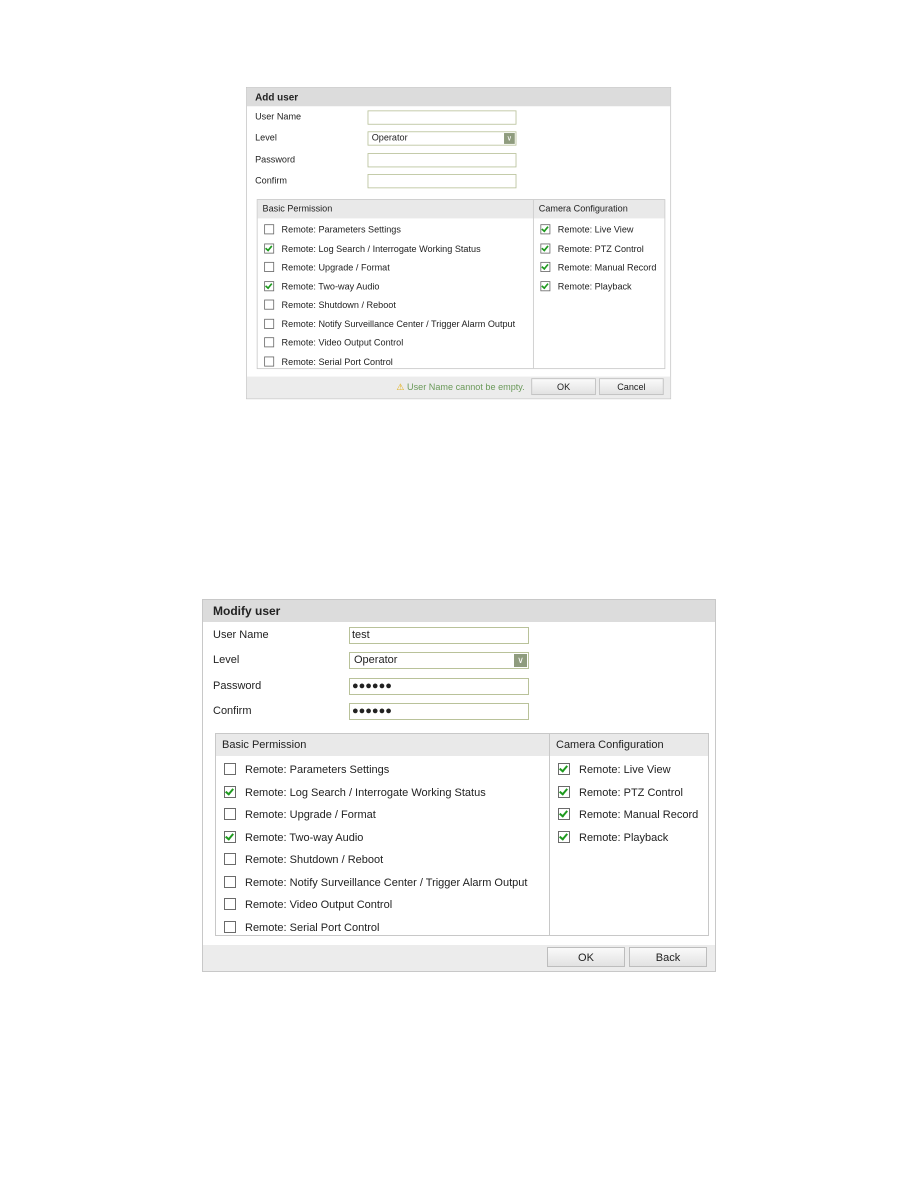 The image size is (918, 1188). Describe the element at coordinates (439, 686) in the screenshot. I see `password-input: ●●●●●●` at that location.